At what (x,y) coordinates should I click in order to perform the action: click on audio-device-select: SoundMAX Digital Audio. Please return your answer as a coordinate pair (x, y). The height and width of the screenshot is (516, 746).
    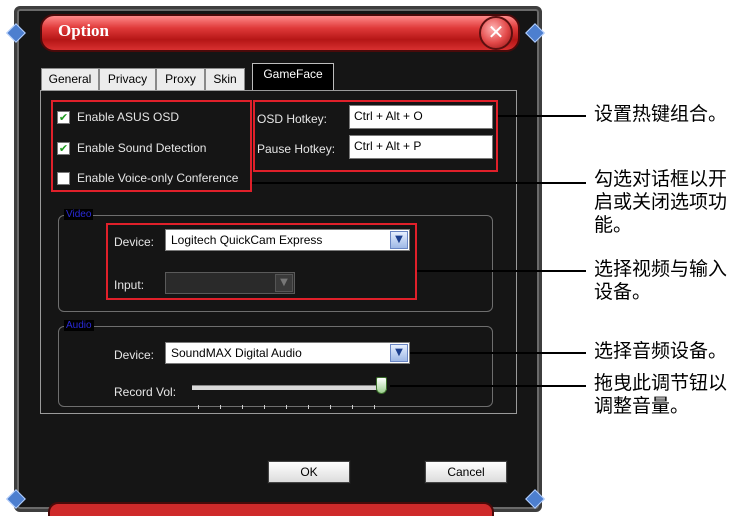
    Looking at the image, I should click on (287, 353).